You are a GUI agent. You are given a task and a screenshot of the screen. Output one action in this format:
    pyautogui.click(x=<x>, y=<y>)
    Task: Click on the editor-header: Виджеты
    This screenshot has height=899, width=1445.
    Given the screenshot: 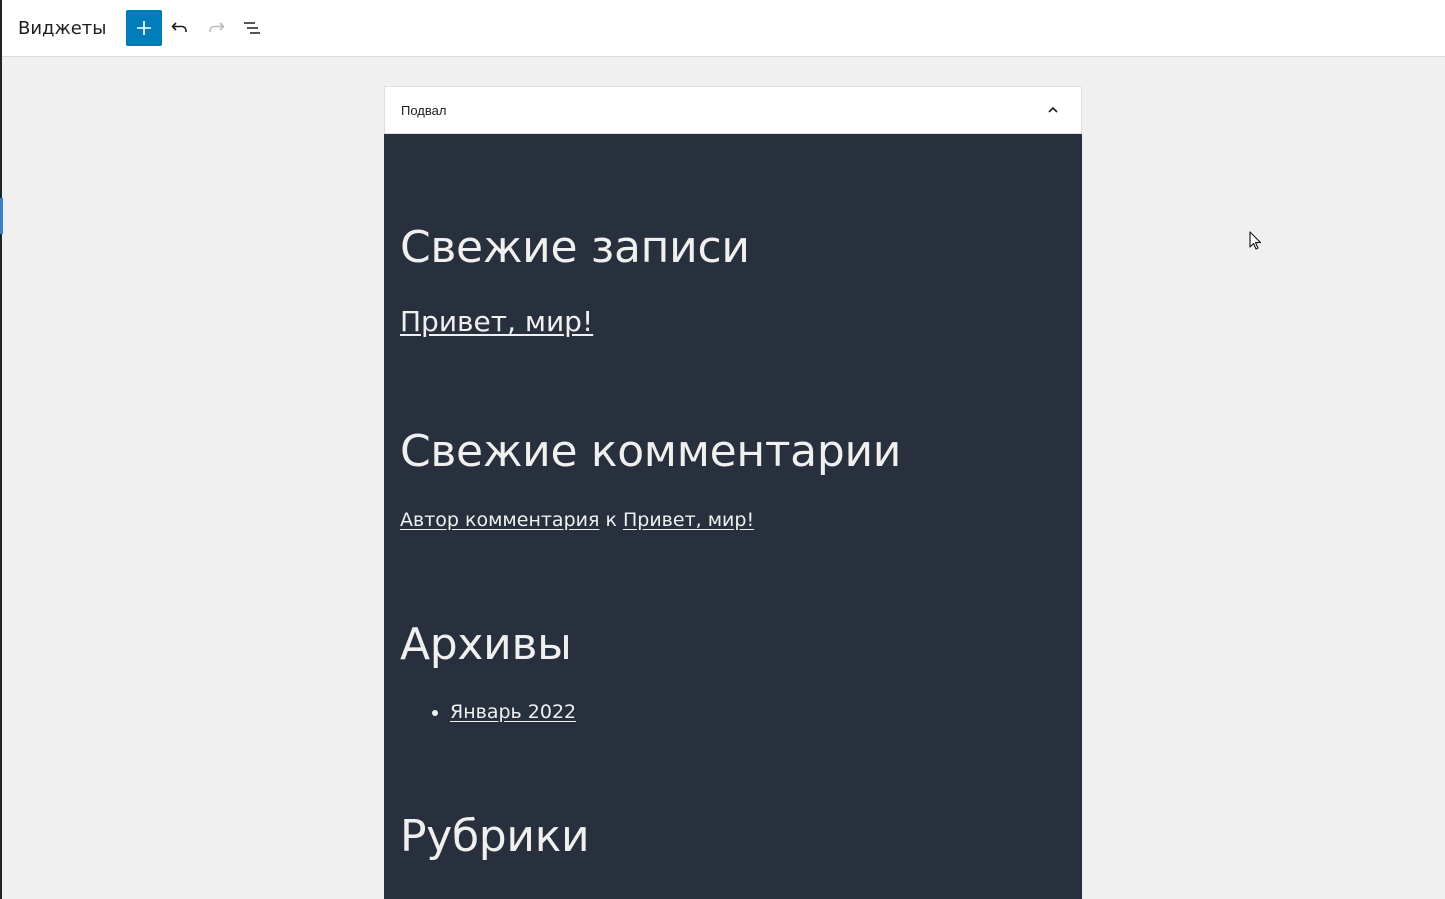 What is the action you would take?
    pyautogui.click(x=723, y=28)
    